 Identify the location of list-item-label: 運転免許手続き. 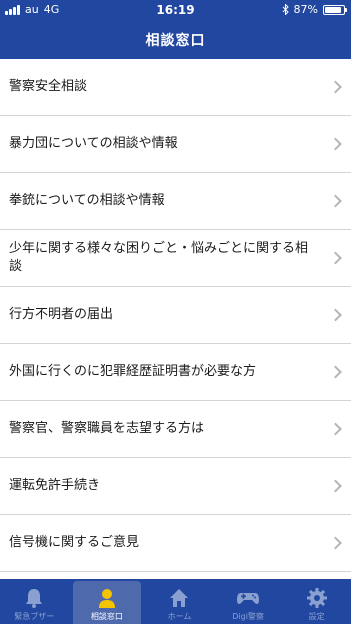
(55, 485).